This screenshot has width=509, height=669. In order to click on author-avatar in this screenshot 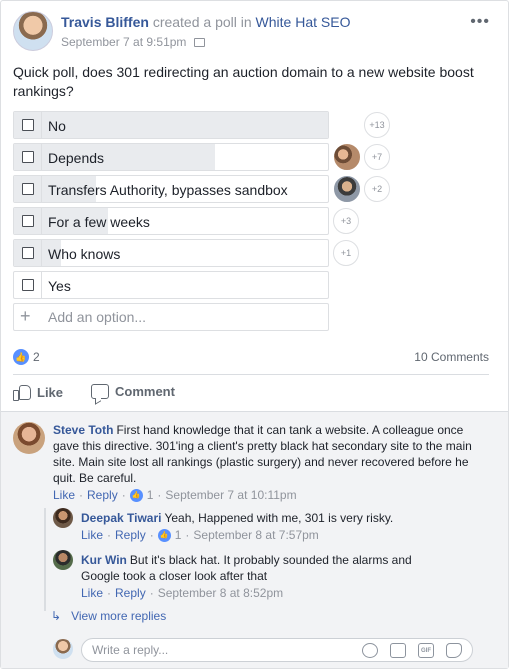, I will do `click(33, 31)`.